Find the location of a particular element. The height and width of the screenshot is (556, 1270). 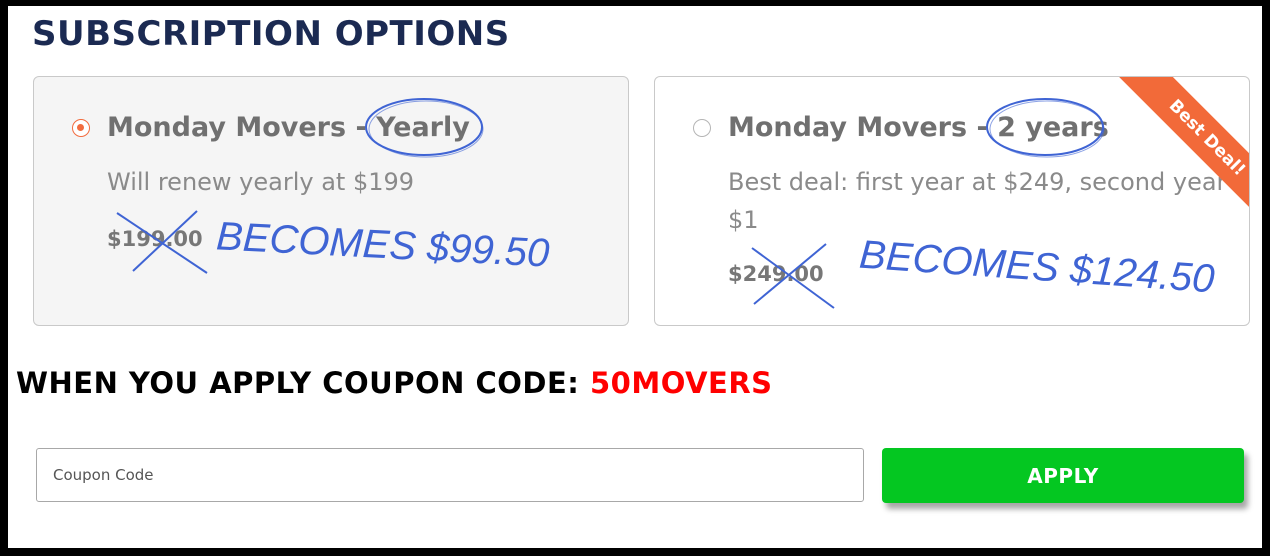

hand-drawn-circle-icon is located at coordinates (424, 128).